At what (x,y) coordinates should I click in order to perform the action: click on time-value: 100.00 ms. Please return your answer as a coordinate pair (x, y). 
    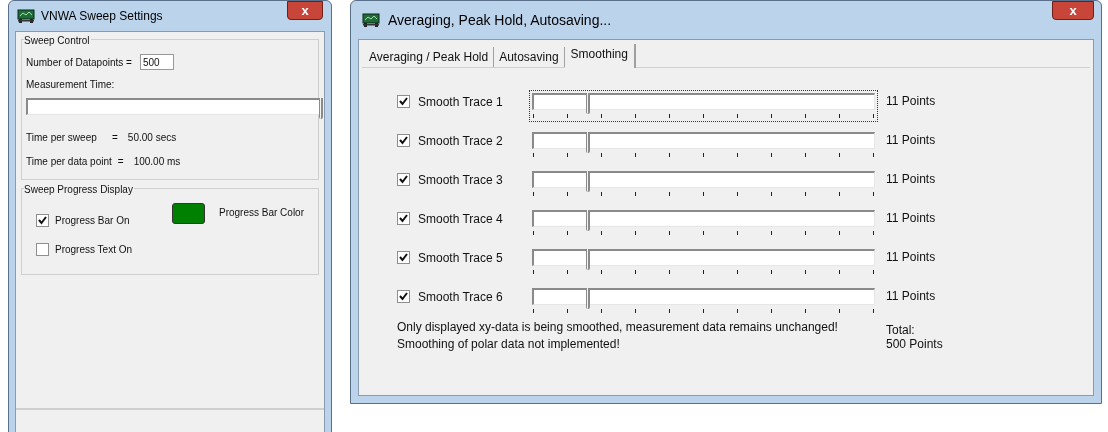
    Looking at the image, I should click on (157, 162).